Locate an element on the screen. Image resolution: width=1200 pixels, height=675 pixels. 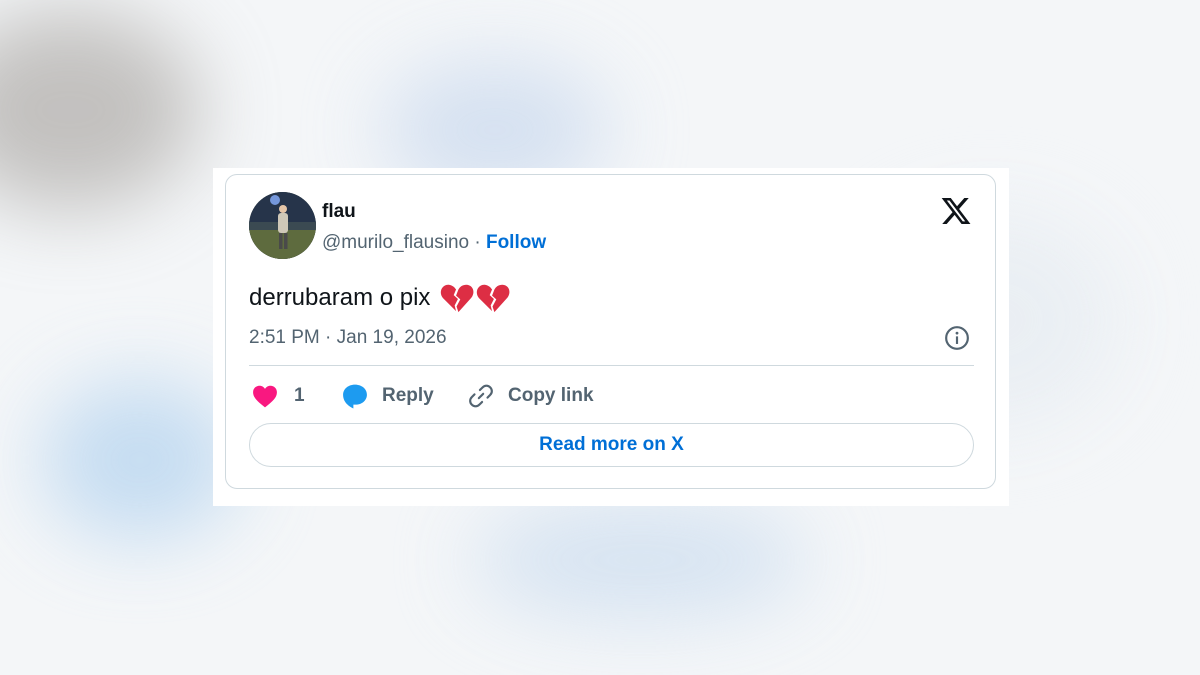
speech-bubble-icon is located at coordinates (355, 396).